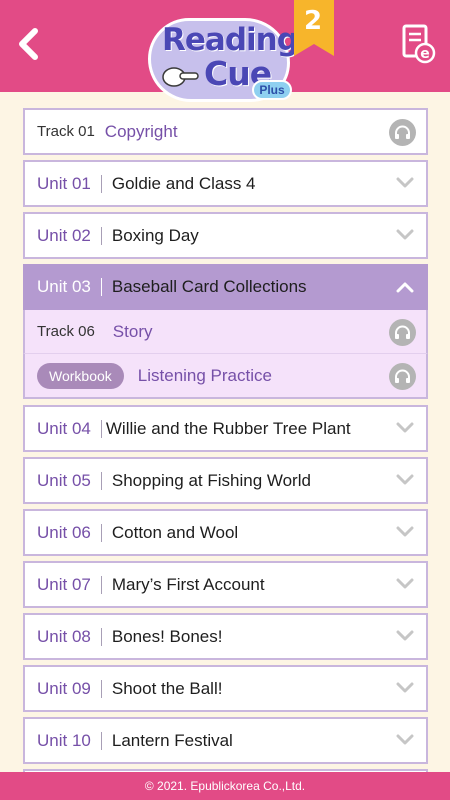 This screenshot has height=800, width=450. I want to click on unit-number: Unit 07, so click(64, 584).